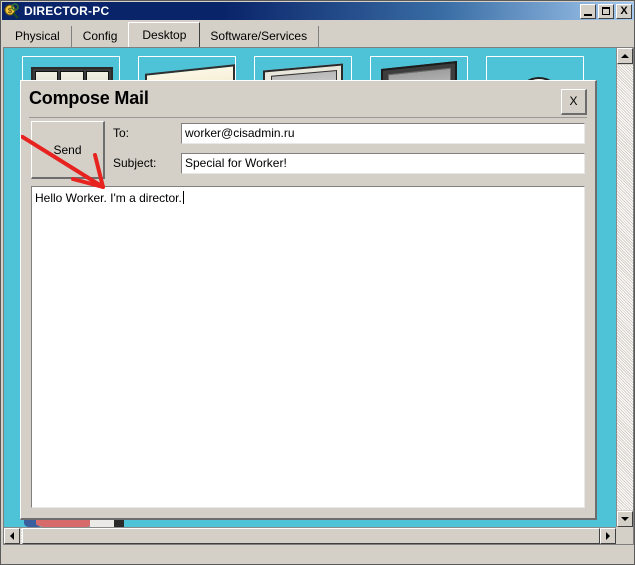 This screenshot has height=565, width=635. Describe the element at coordinates (121, 133) in the screenshot. I see `to-label: To:` at that location.